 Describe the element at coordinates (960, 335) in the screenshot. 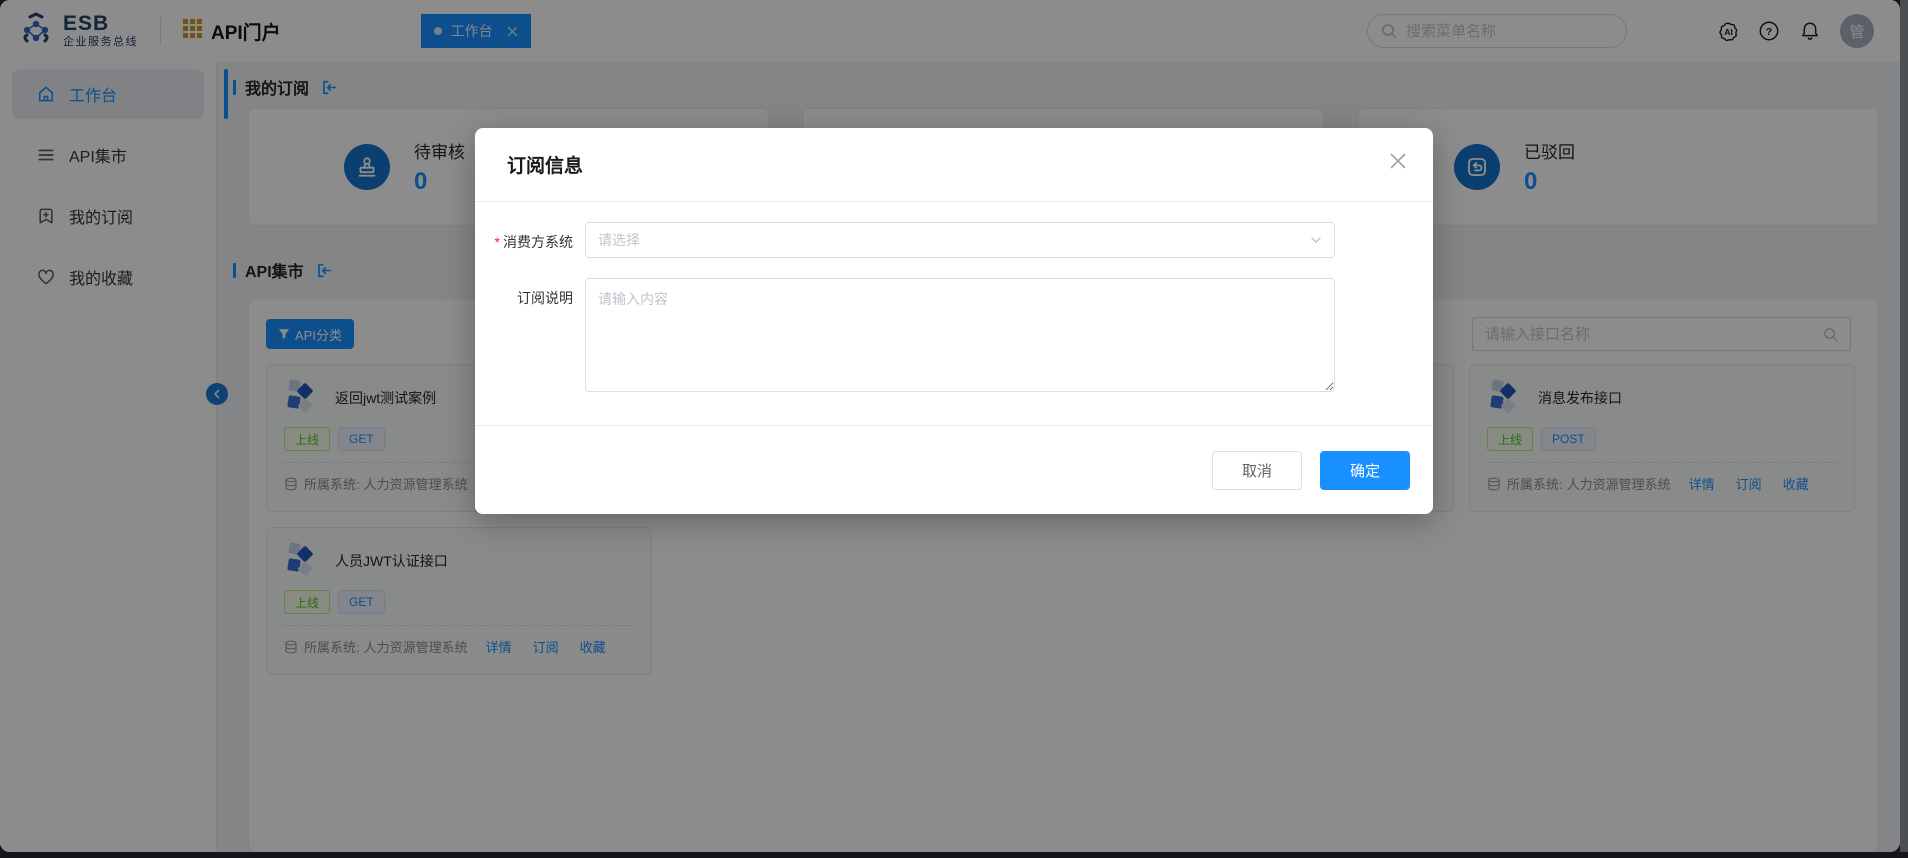

I see `description-textarea` at that location.